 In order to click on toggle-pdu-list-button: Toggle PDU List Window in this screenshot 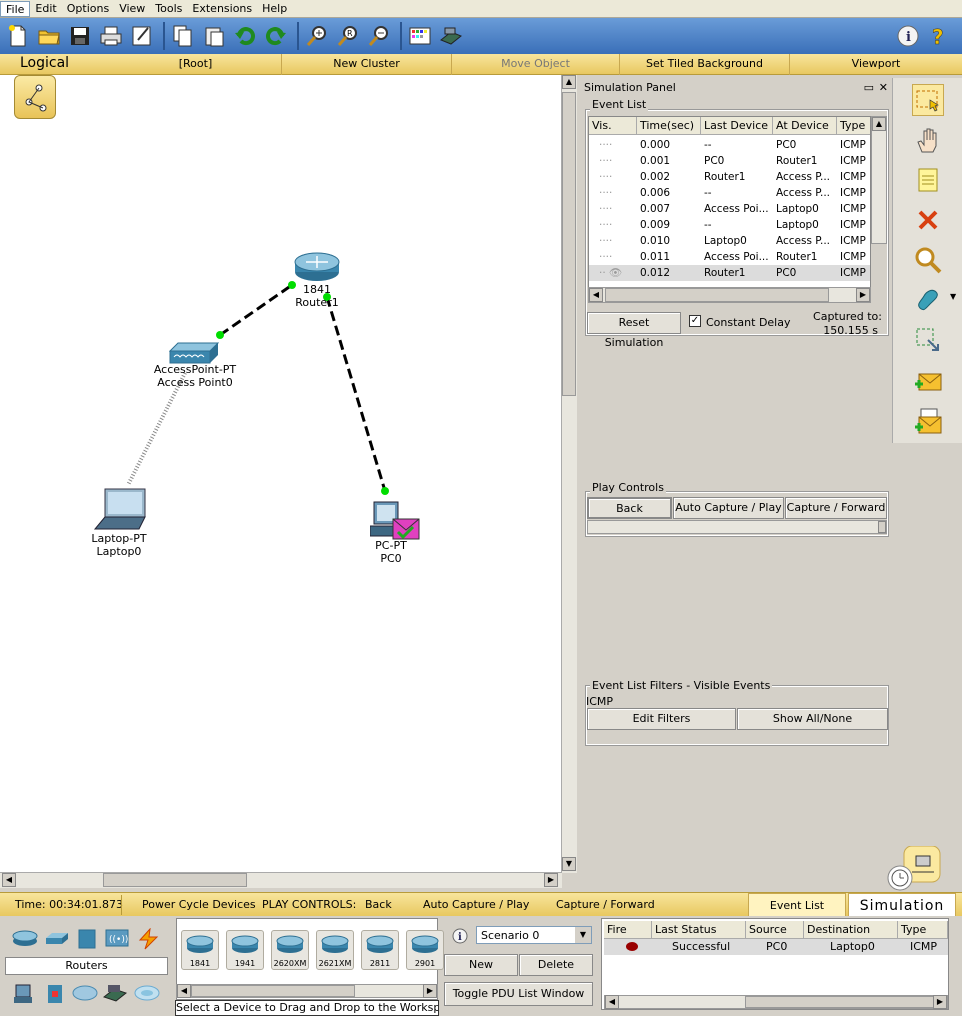, I will do `click(518, 994)`.